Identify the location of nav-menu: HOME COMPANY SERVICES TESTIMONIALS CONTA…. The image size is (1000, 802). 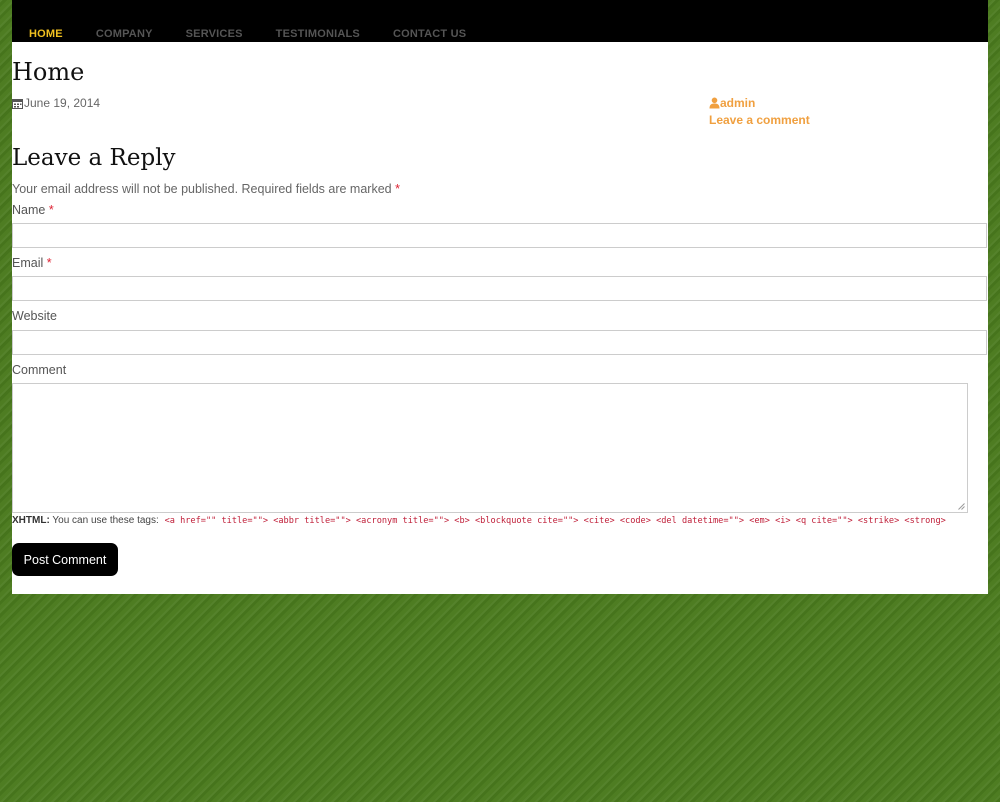
(264, 34).